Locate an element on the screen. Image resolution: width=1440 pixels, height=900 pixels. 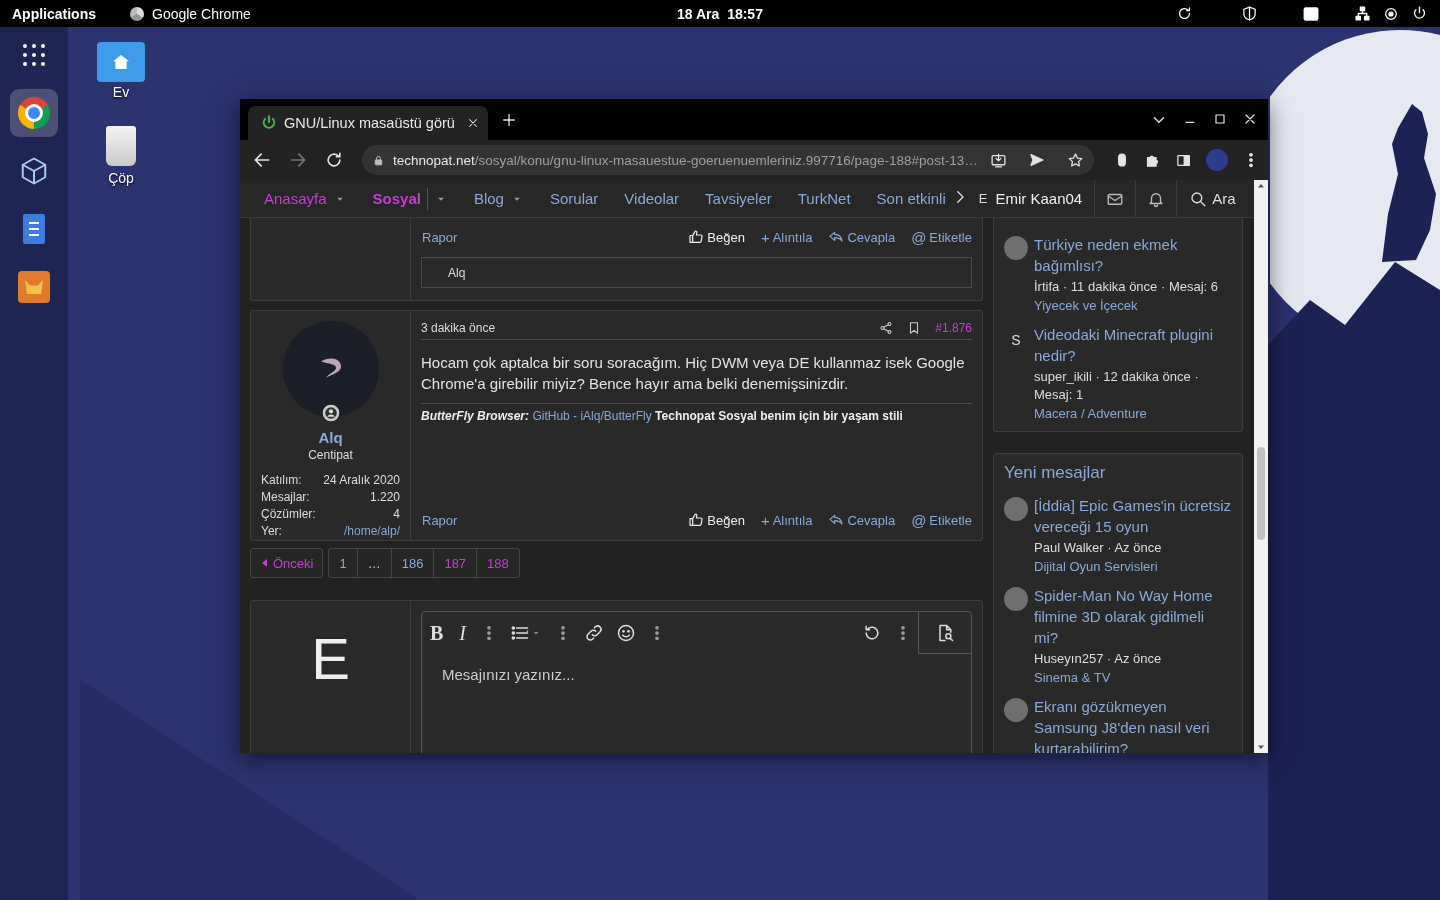
post-text: Hocam çok aptalca bir soru soracağım. Hiç DWM veya DE kullanmaz isek Google Chrome'a girebilir miyiz? Bence hayır ama belki denemişsinizdir. is located at coordinates (696, 378).